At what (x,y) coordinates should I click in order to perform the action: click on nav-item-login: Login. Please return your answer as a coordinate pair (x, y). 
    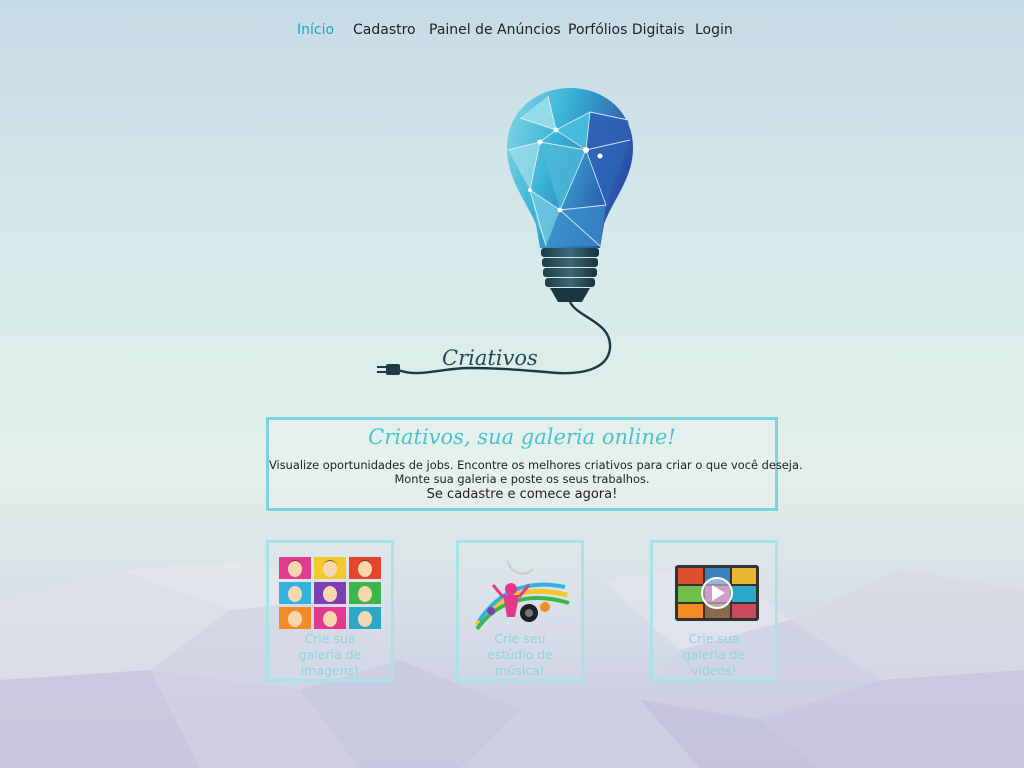
    Looking at the image, I should click on (714, 30).